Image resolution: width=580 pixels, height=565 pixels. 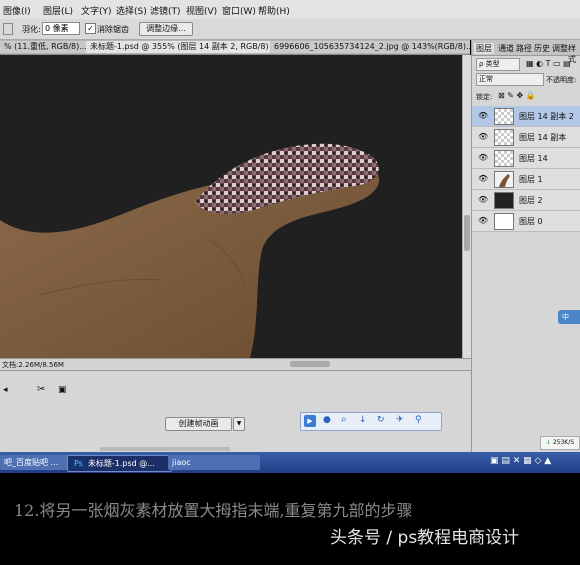 I want to click on frame-icon: ▣, so click(x=62, y=390).